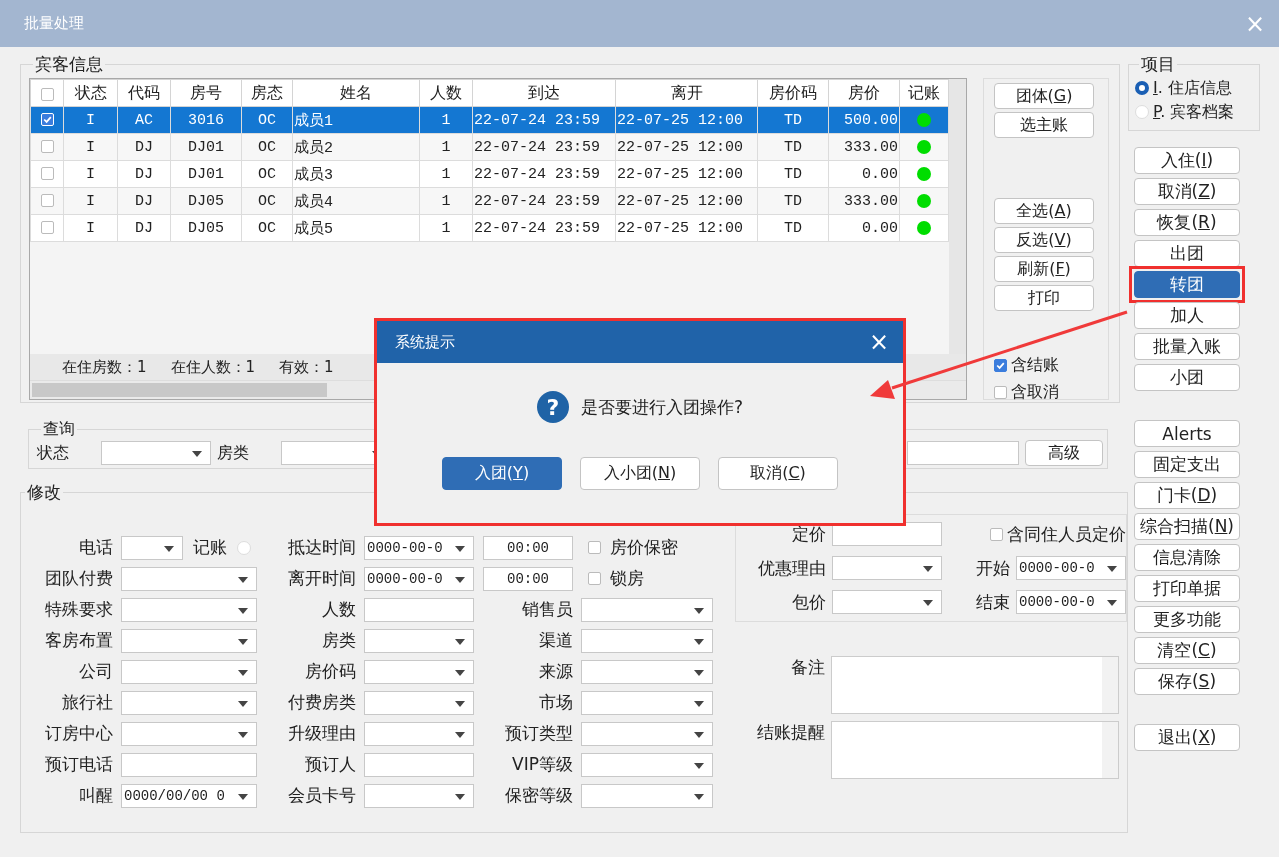 This screenshot has width=1279, height=857. I want to click on side-button: 反选(V), so click(1044, 240).